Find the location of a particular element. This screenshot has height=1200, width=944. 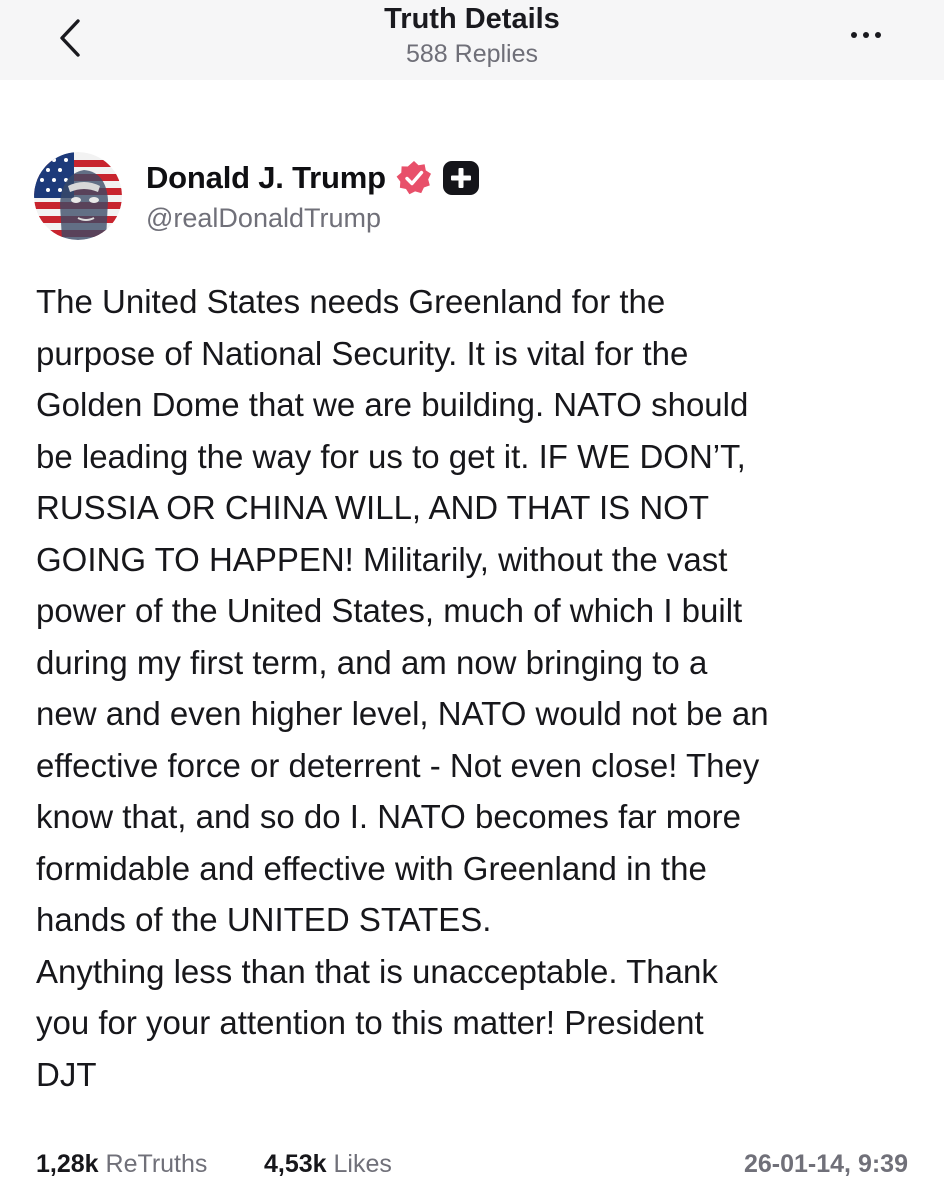

likes-stat: 4,53k Likes is located at coordinates (328, 1164).